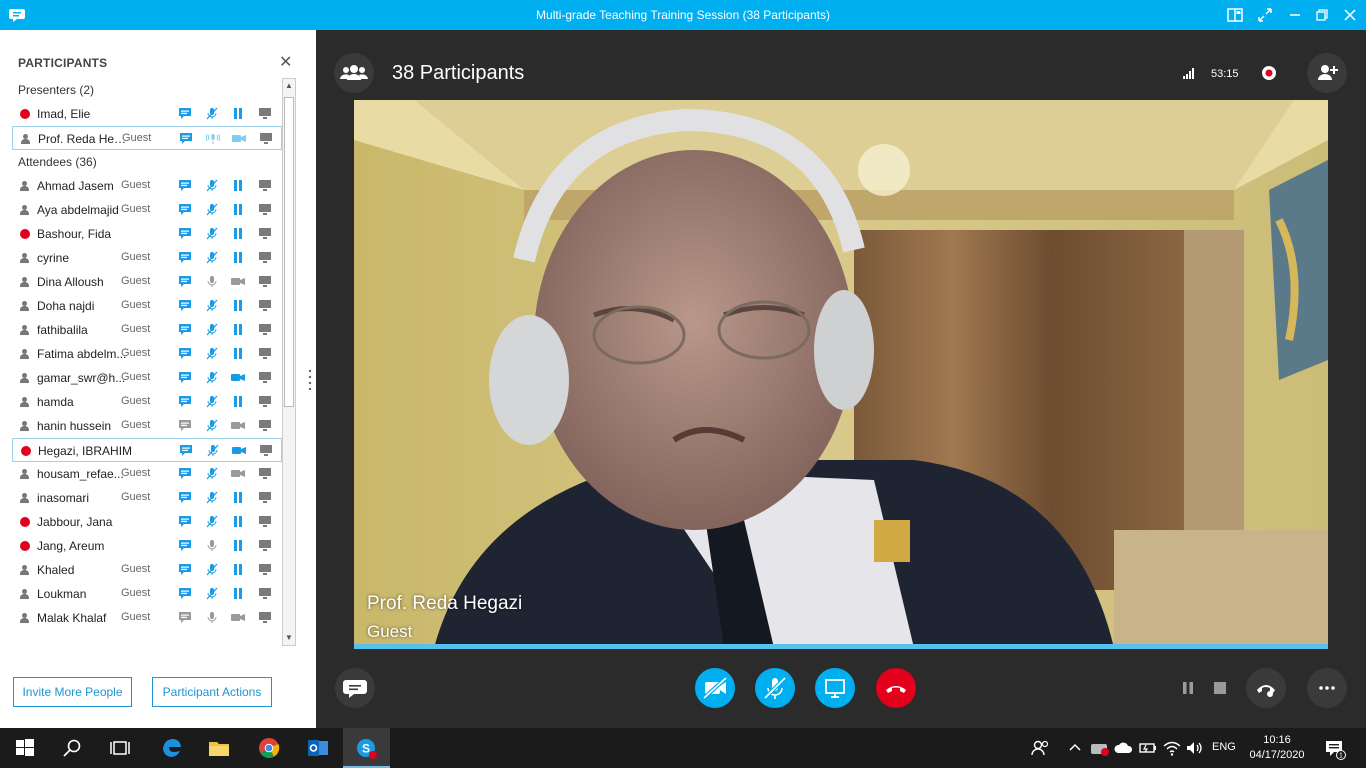 The height and width of the screenshot is (768, 1366). Describe the element at coordinates (1350, 15) in the screenshot. I see `close-window-icon` at that location.